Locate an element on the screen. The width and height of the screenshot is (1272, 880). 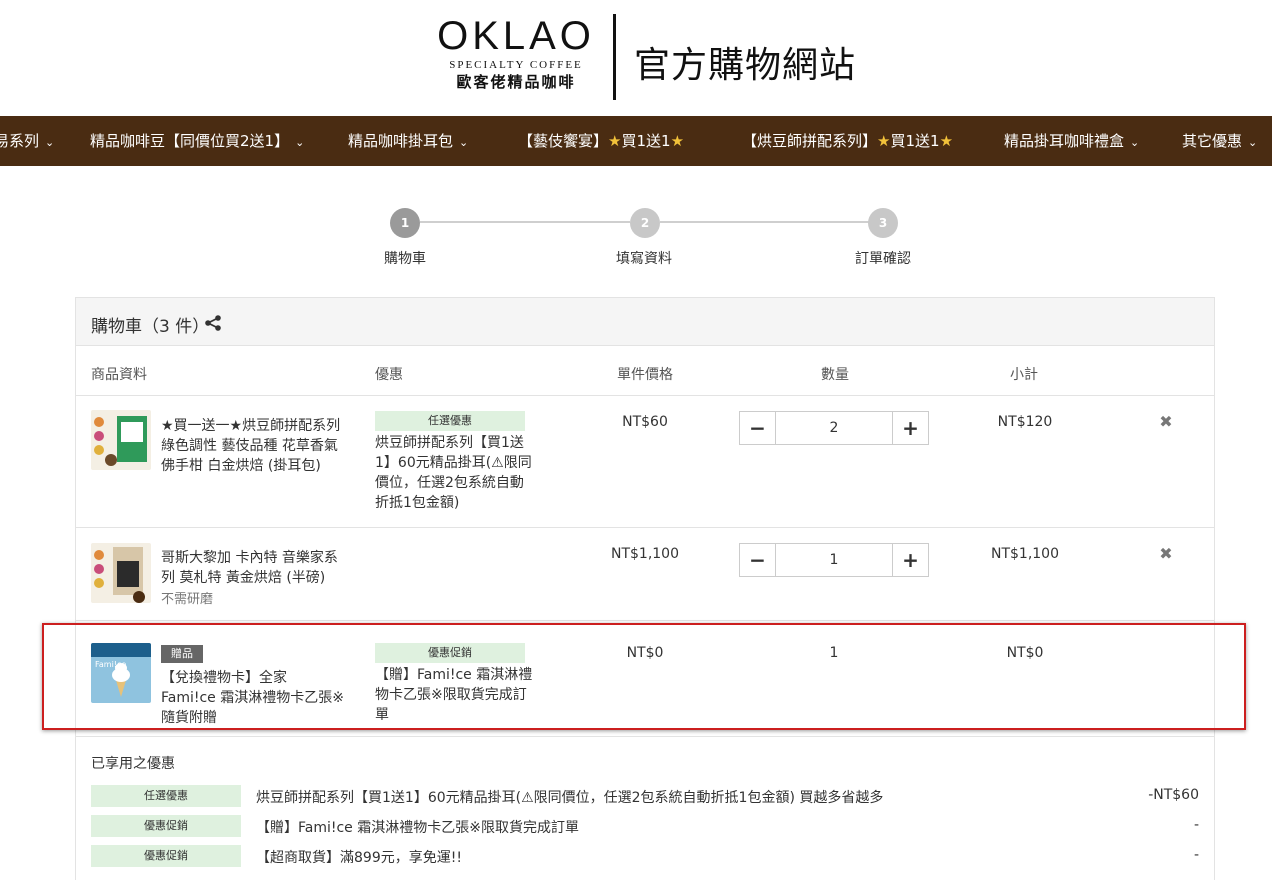
nav-item-series: 易系列 ⌄ is located at coordinates (27, 141).